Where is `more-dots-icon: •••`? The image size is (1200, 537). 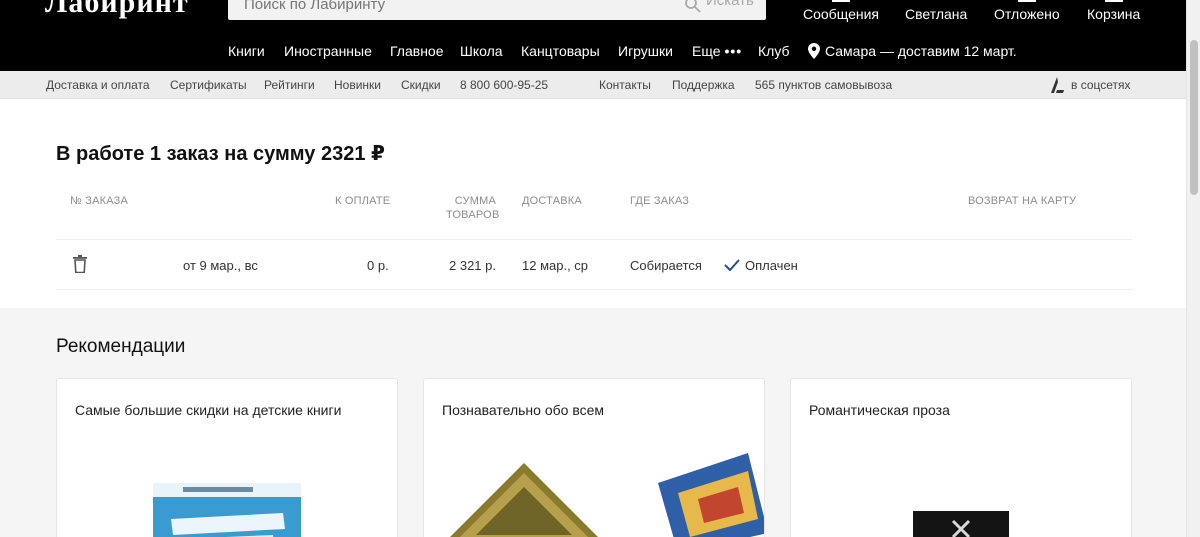 more-dots-icon: ••• is located at coordinates (733, 51).